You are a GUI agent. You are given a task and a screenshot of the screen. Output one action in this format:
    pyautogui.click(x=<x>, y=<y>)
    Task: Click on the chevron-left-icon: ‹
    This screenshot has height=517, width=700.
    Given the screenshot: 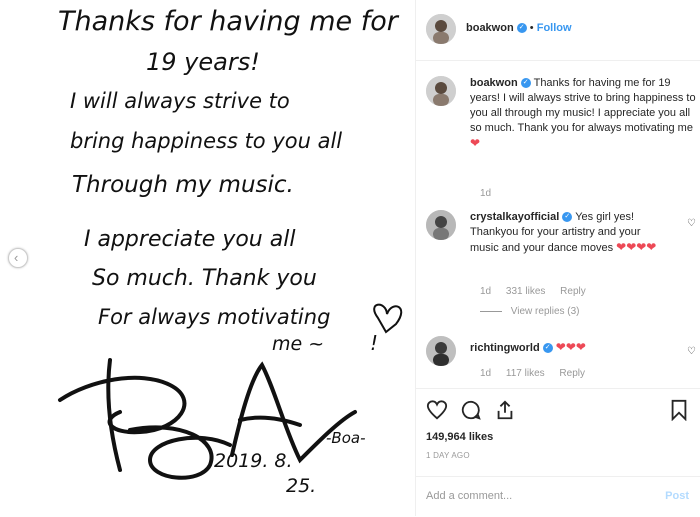 What is the action you would take?
    pyautogui.click(x=16, y=257)
    